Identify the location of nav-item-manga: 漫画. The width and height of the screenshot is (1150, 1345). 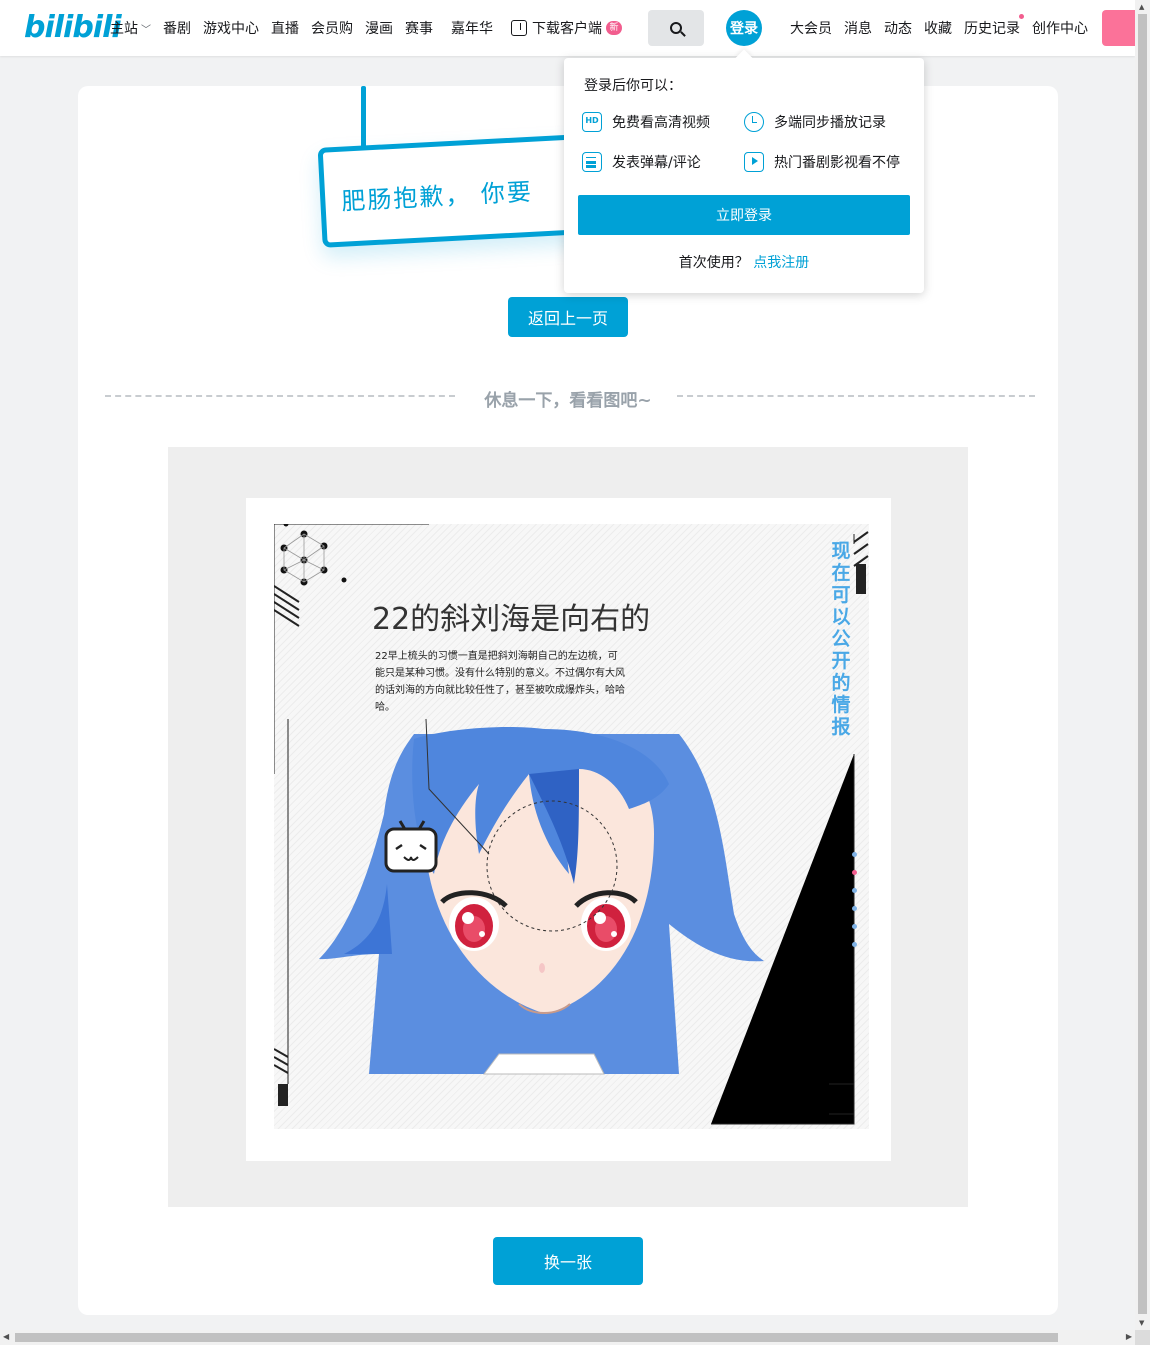
(379, 28).